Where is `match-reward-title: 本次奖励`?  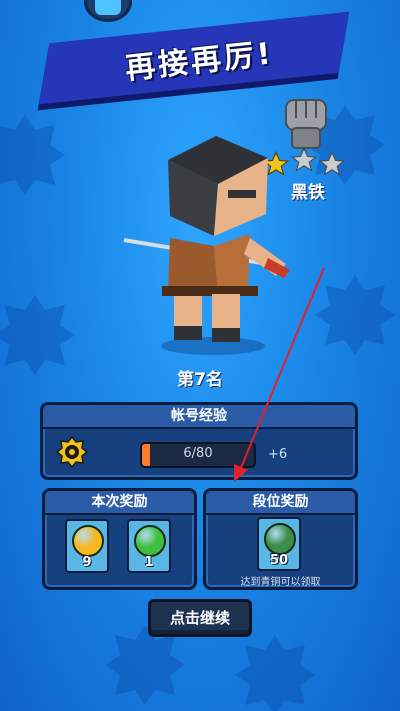 match-reward-title: 本次奖励 is located at coordinates (119, 503).